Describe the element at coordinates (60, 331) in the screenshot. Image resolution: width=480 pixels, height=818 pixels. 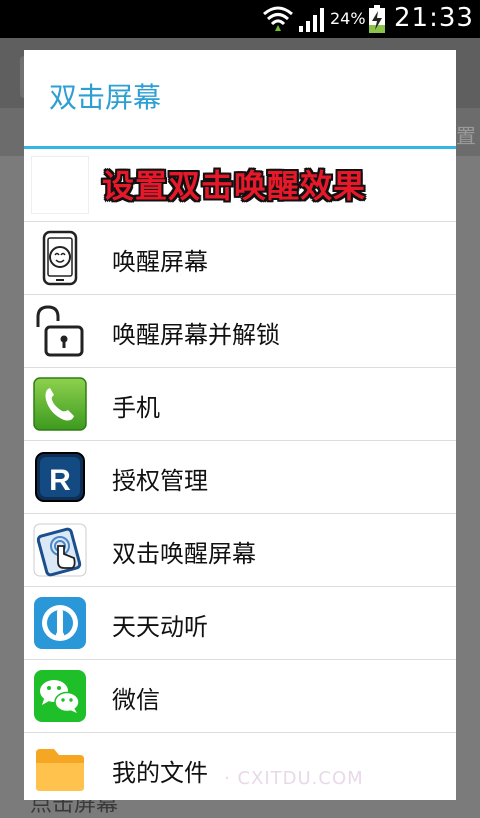
I see `unlock-icon` at that location.